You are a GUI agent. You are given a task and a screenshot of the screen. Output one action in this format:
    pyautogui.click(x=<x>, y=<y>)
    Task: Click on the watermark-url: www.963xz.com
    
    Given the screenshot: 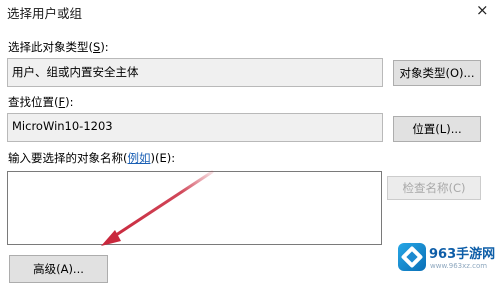 What is the action you would take?
    pyautogui.click(x=459, y=266)
    